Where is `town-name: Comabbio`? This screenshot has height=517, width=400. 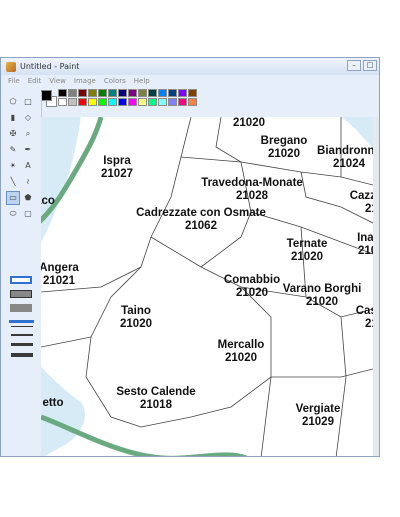
town-name: Comabbio is located at coordinates (252, 280).